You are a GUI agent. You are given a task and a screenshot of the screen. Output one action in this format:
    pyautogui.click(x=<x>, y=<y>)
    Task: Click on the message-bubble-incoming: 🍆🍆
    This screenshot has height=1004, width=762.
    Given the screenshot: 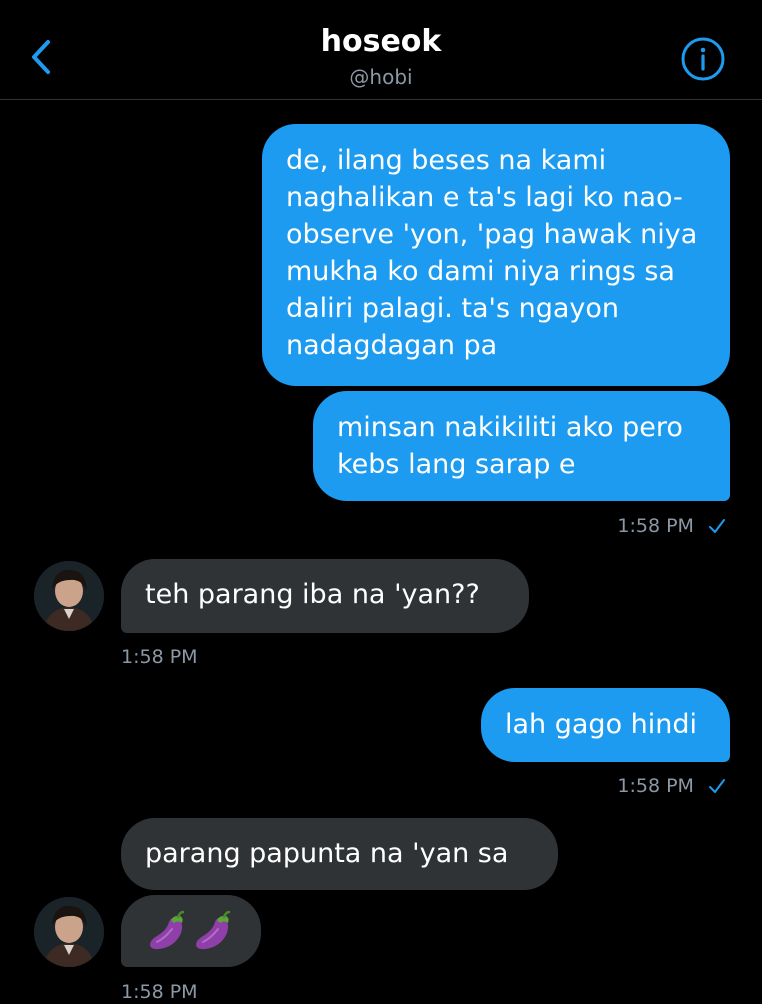 What is the action you would take?
    pyautogui.click(x=191, y=931)
    